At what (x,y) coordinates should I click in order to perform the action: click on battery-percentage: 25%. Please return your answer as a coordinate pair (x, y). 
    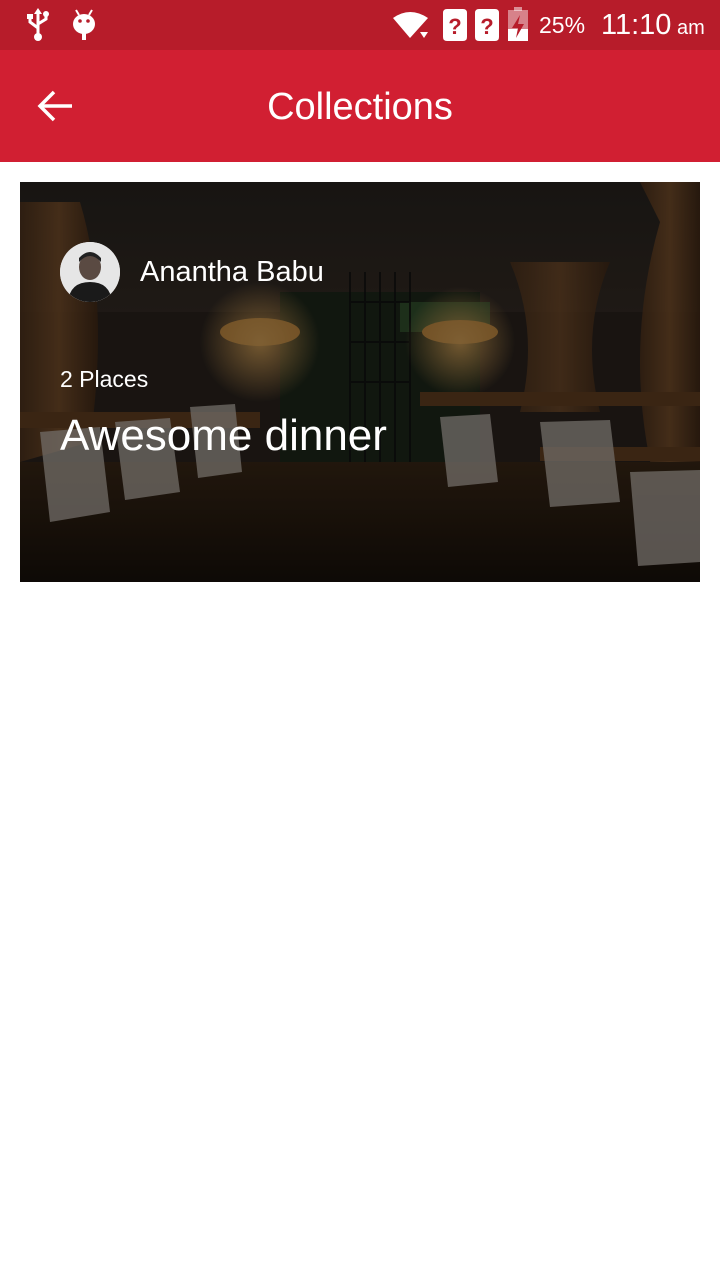
    Looking at the image, I should click on (562, 25).